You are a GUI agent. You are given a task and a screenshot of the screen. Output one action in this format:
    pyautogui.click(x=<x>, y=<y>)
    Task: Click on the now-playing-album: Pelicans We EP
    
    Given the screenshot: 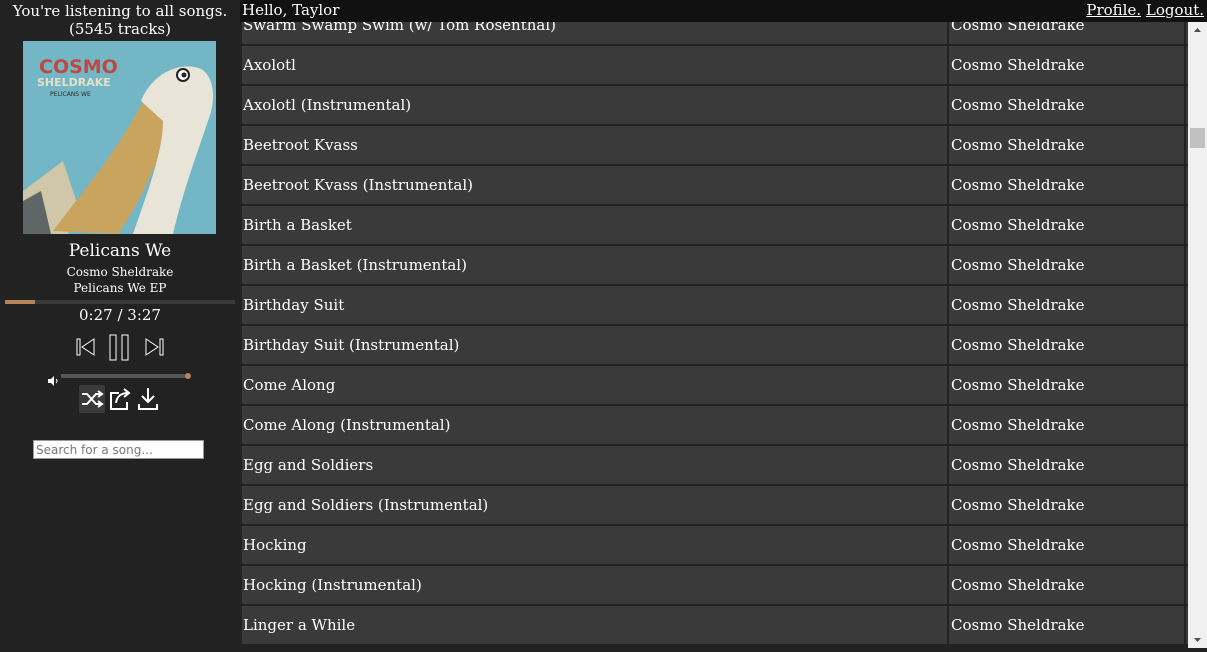 What is the action you would take?
    pyautogui.click(x=120, y=288)
    